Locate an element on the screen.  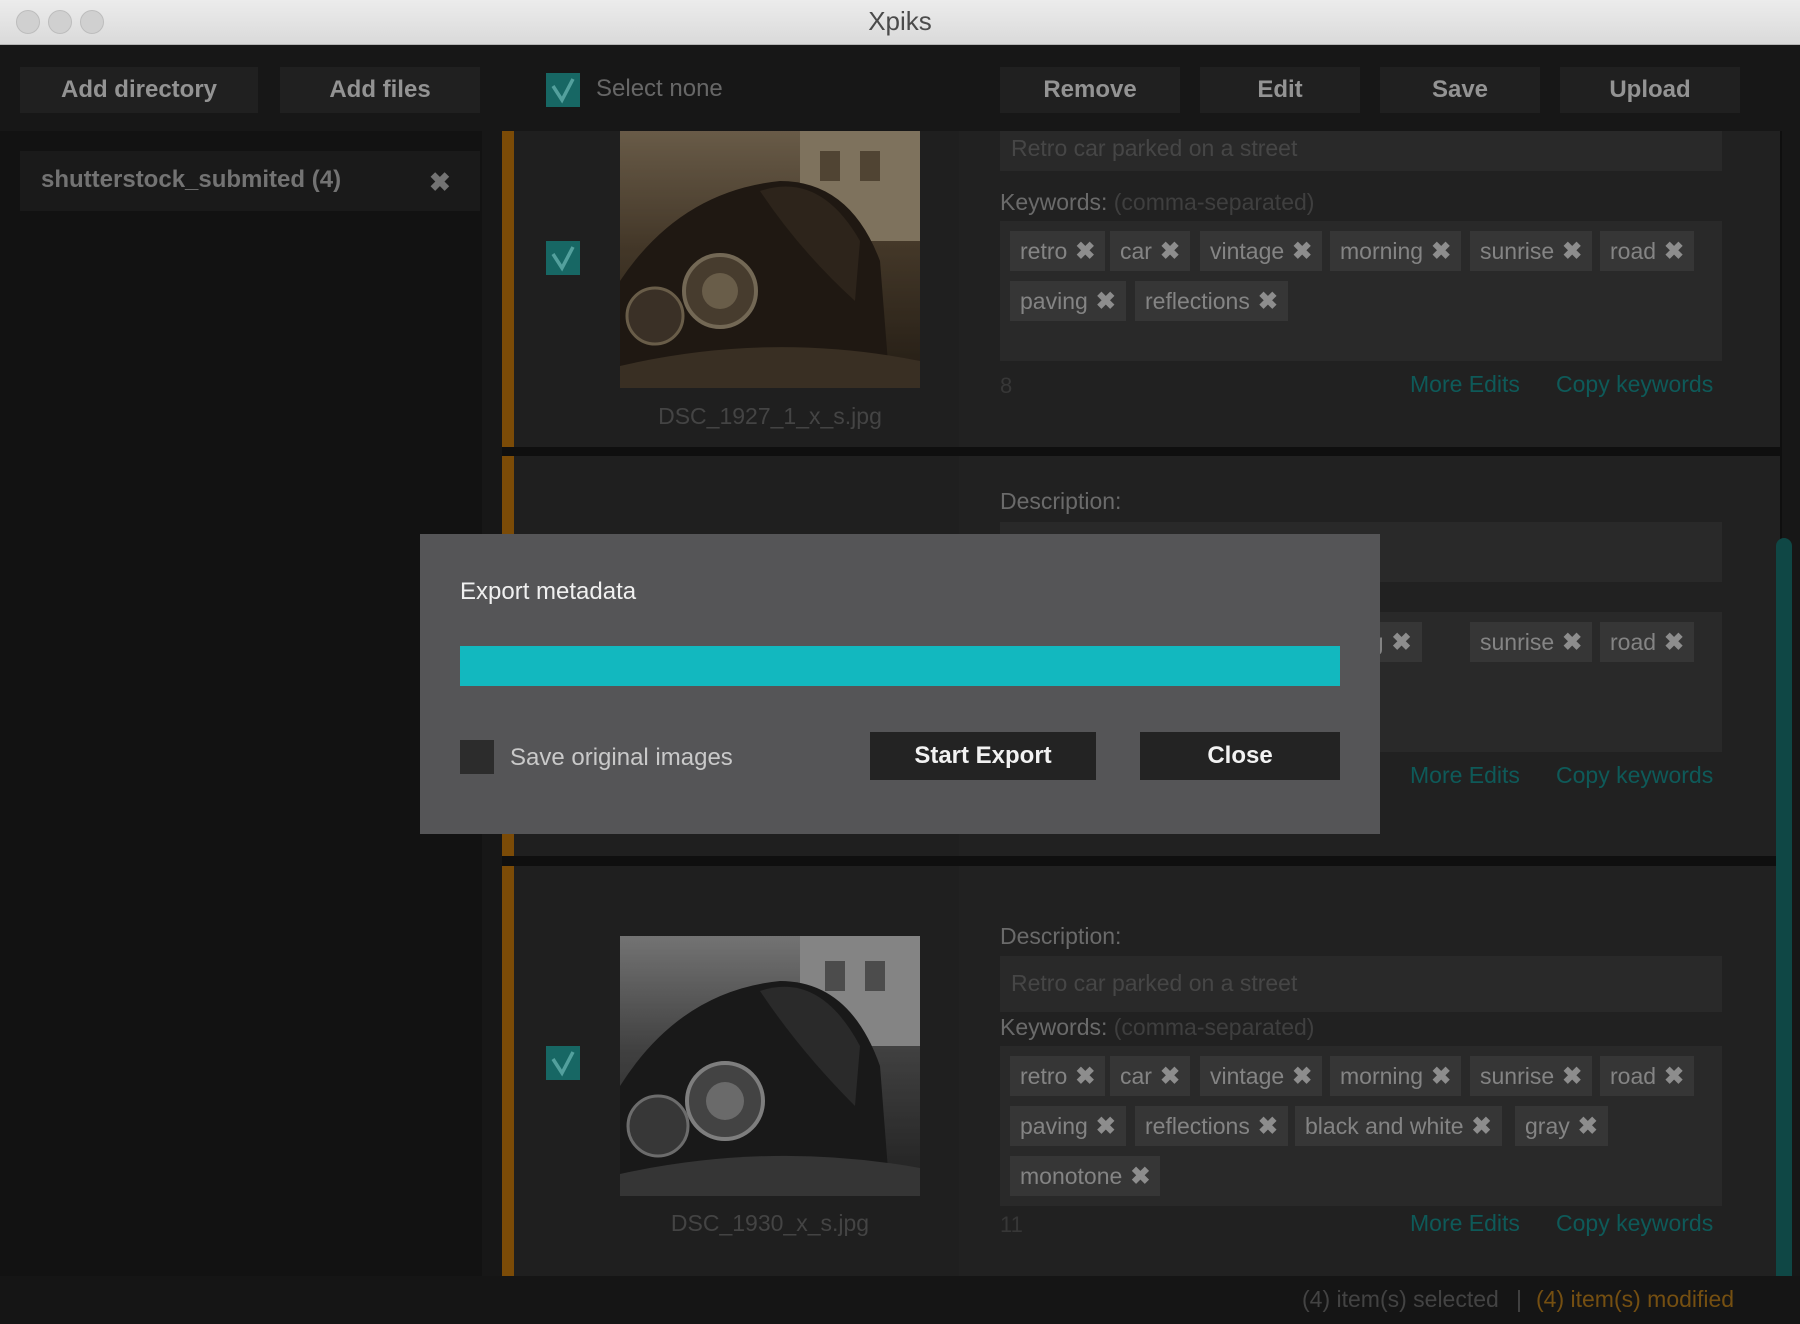
export-progress-bar is located at coordinates (900, 666).